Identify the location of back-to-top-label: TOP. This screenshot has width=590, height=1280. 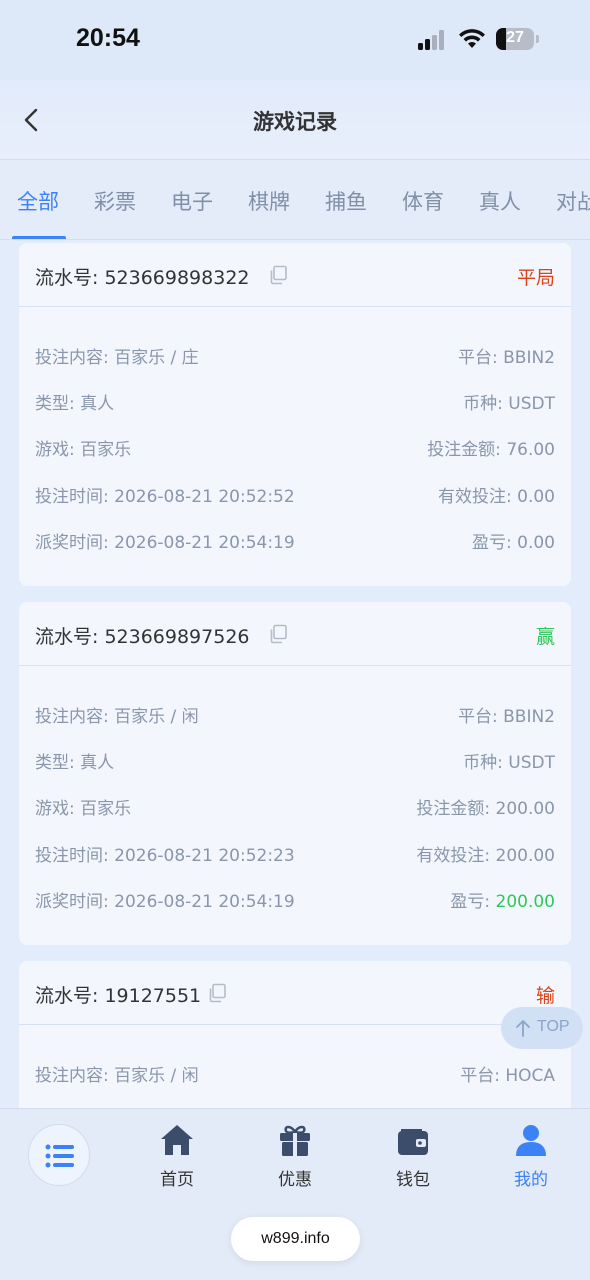
(553, 1026).